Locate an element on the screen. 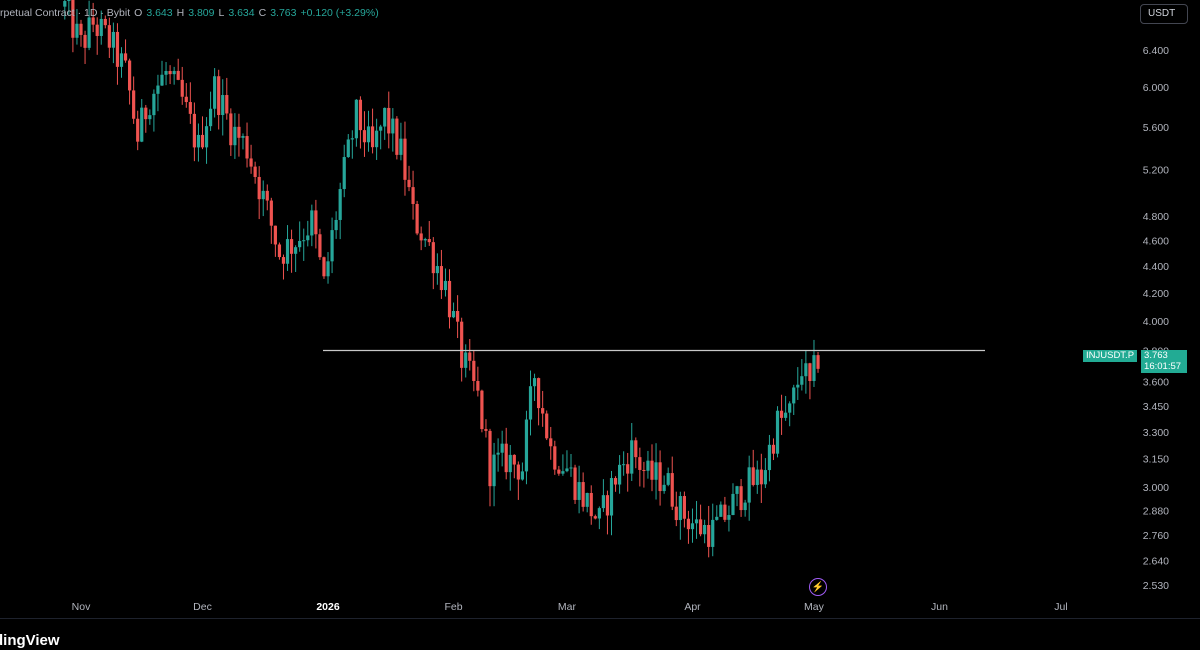 The height and width of the screenshot is (650, 1200). last-price: 3.763 is located at coordinates (1156, 355).